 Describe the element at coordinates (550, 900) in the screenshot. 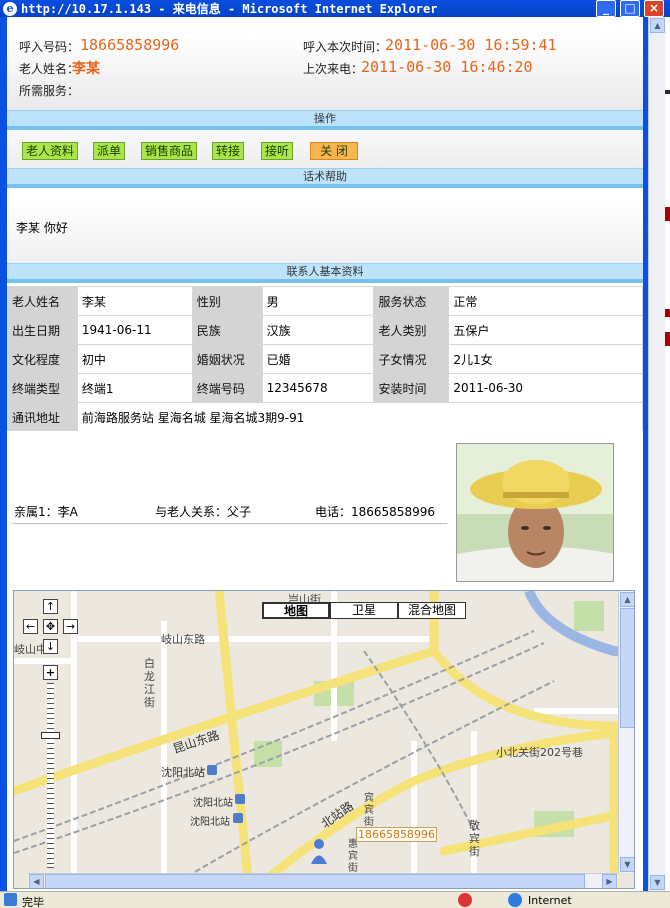

I see `internet-zone-label: Internet` at that location.